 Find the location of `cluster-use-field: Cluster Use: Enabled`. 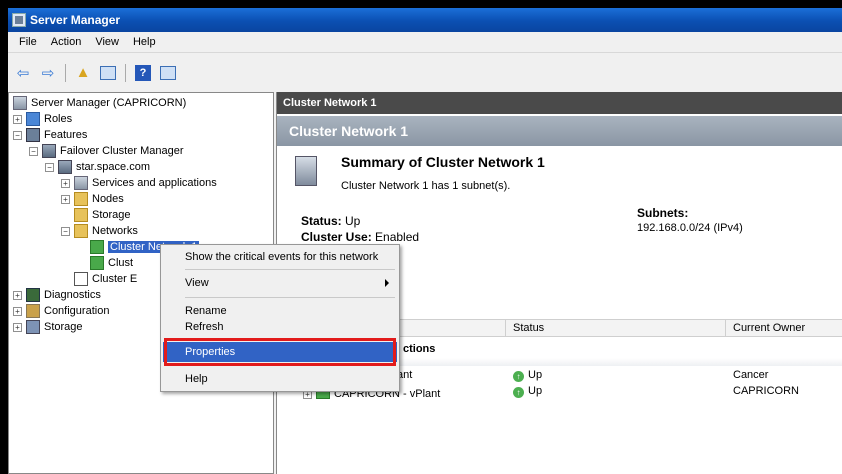

cluster-use-field: Cluster Use: Enabled is located at coordinates (360, 237).